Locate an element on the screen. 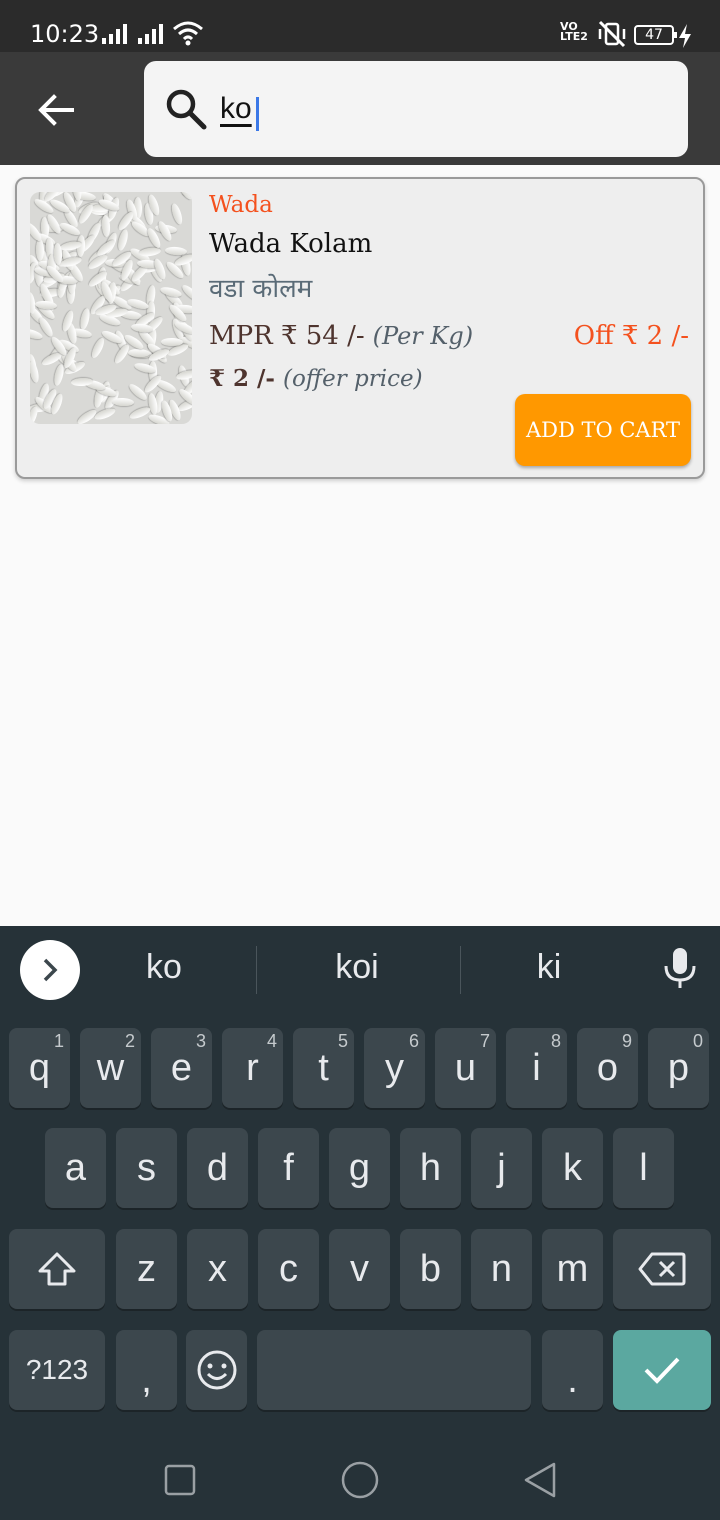  key-o: o9 is located at coordinates (607, 1068).